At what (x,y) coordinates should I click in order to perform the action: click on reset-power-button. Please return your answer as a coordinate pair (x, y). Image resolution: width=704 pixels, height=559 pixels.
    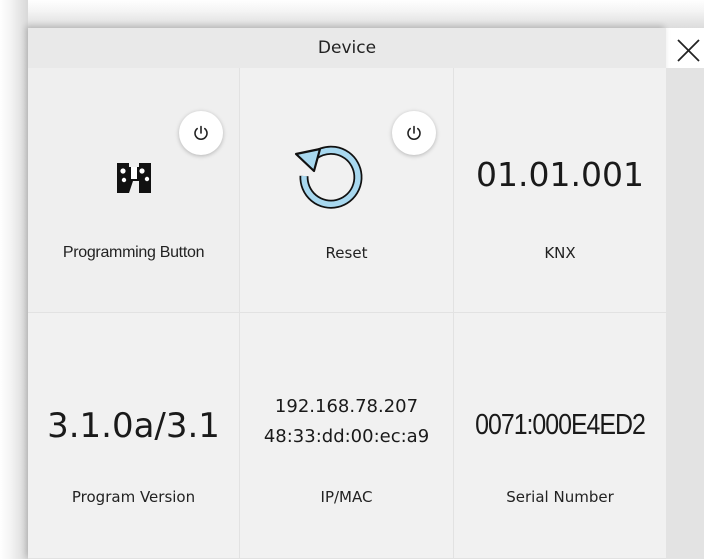
    Looking at the image, I should click on (414, 133).